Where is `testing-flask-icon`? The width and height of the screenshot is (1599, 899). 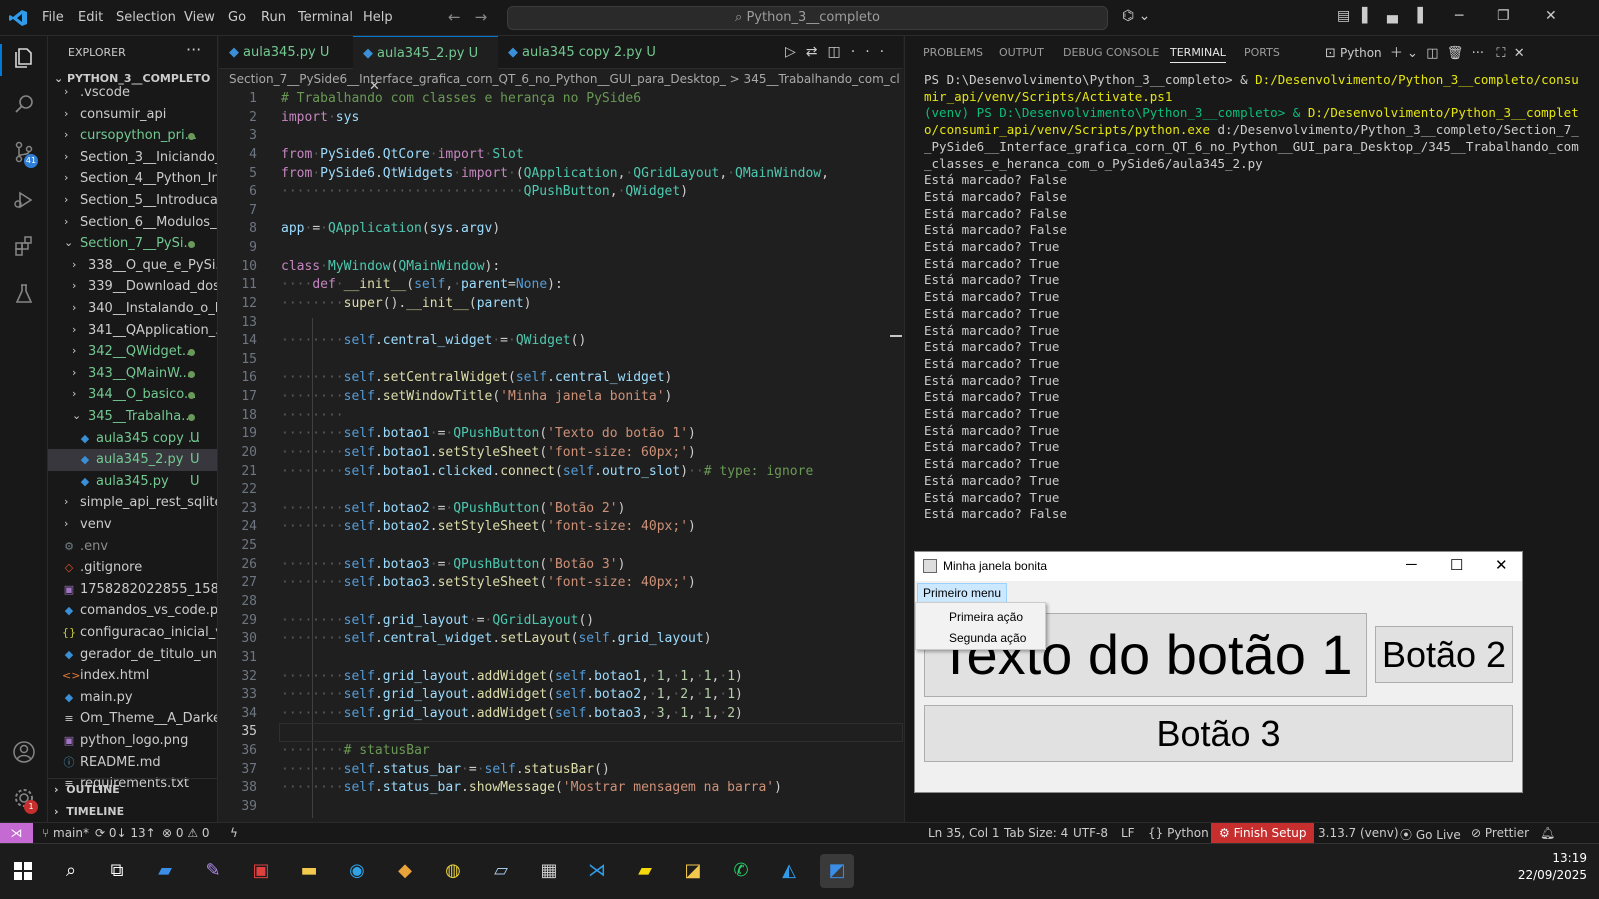 testing-flask-icon is located at coordinates (24, 294).